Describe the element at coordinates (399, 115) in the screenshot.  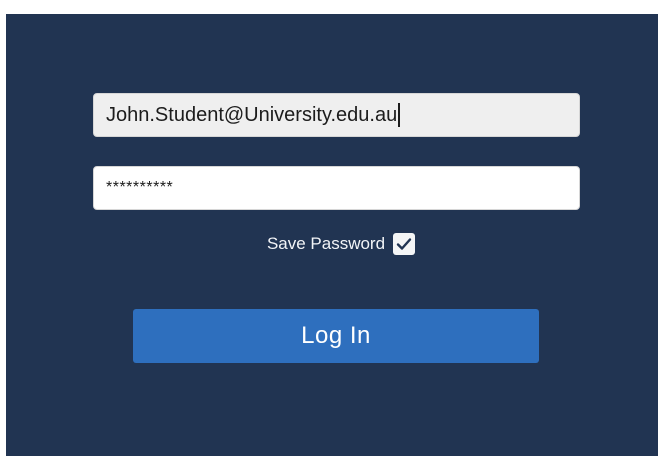
I see `text-cursor` at that location.